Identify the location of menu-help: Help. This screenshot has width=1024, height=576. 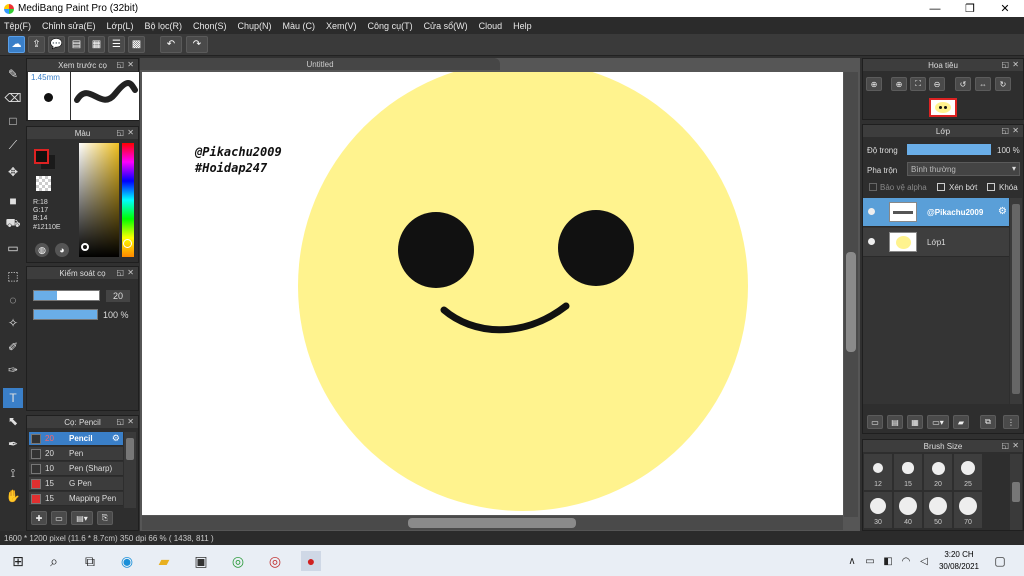
(522, 26).